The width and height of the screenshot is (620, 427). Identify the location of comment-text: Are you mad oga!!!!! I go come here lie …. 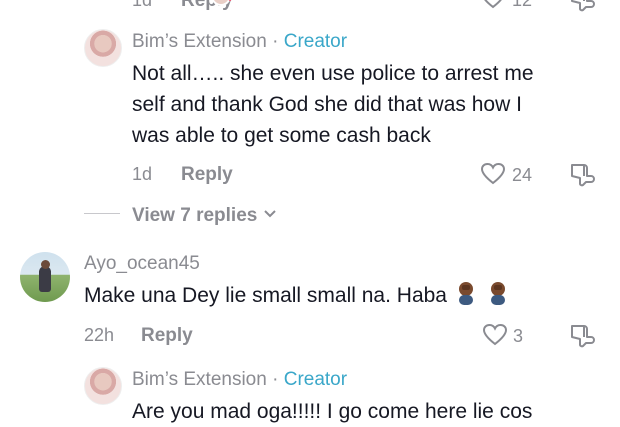
(332, 411).